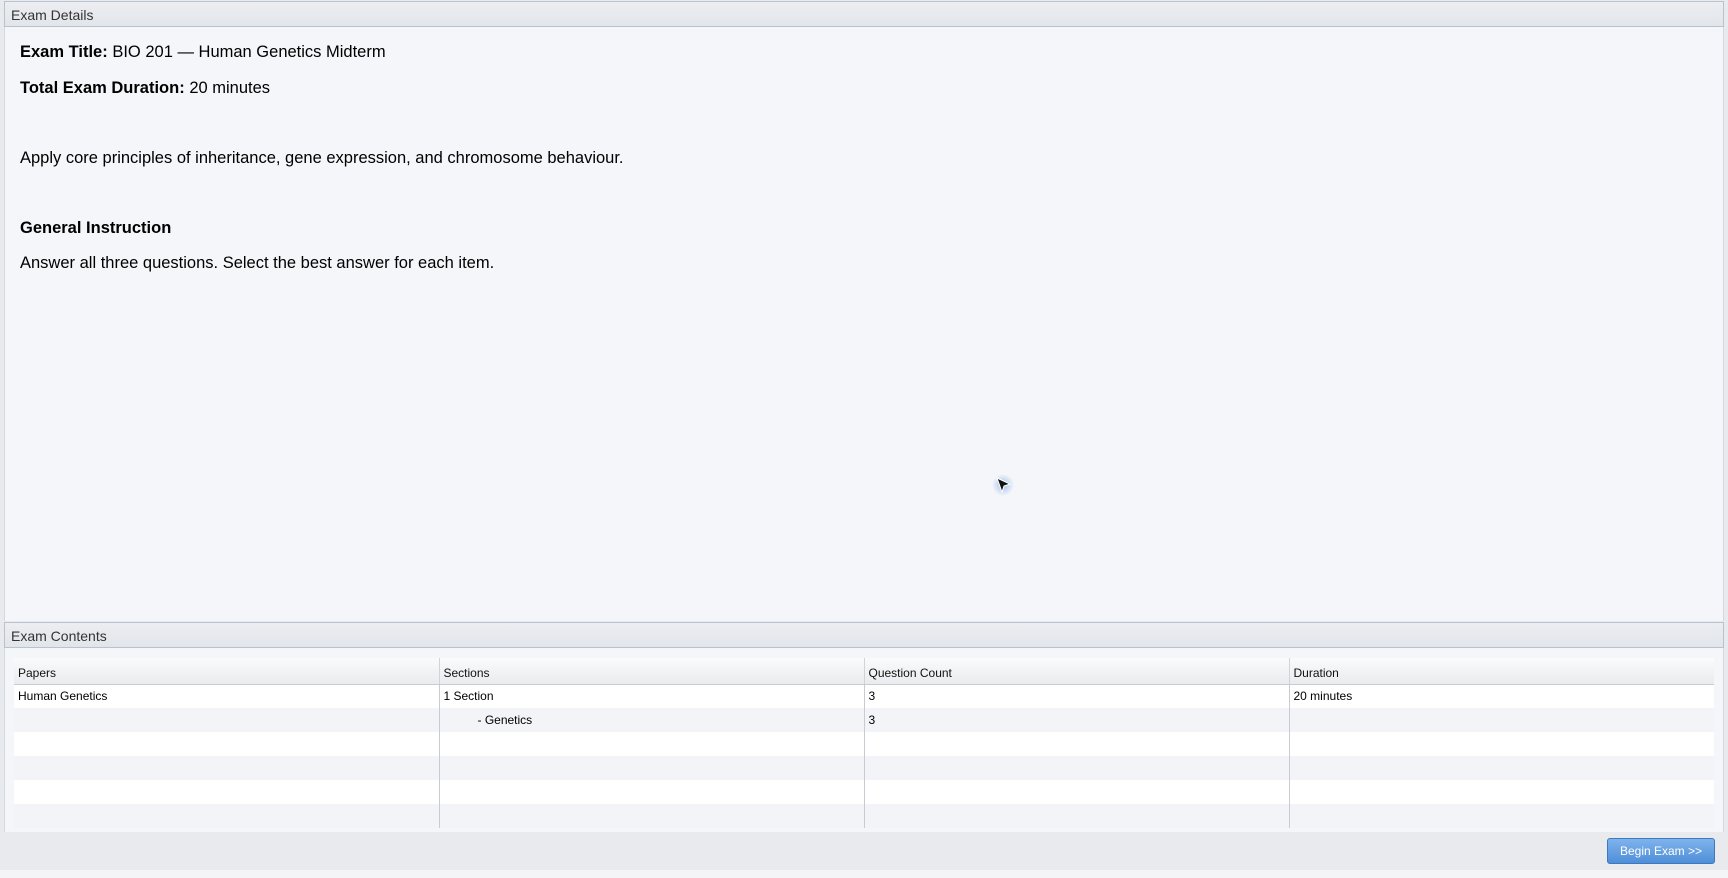  What do you see at coordinates (230, 88) in the screenshot?
I see `exam-duration-value: 20 minutes` at bounding box center [230, 88].